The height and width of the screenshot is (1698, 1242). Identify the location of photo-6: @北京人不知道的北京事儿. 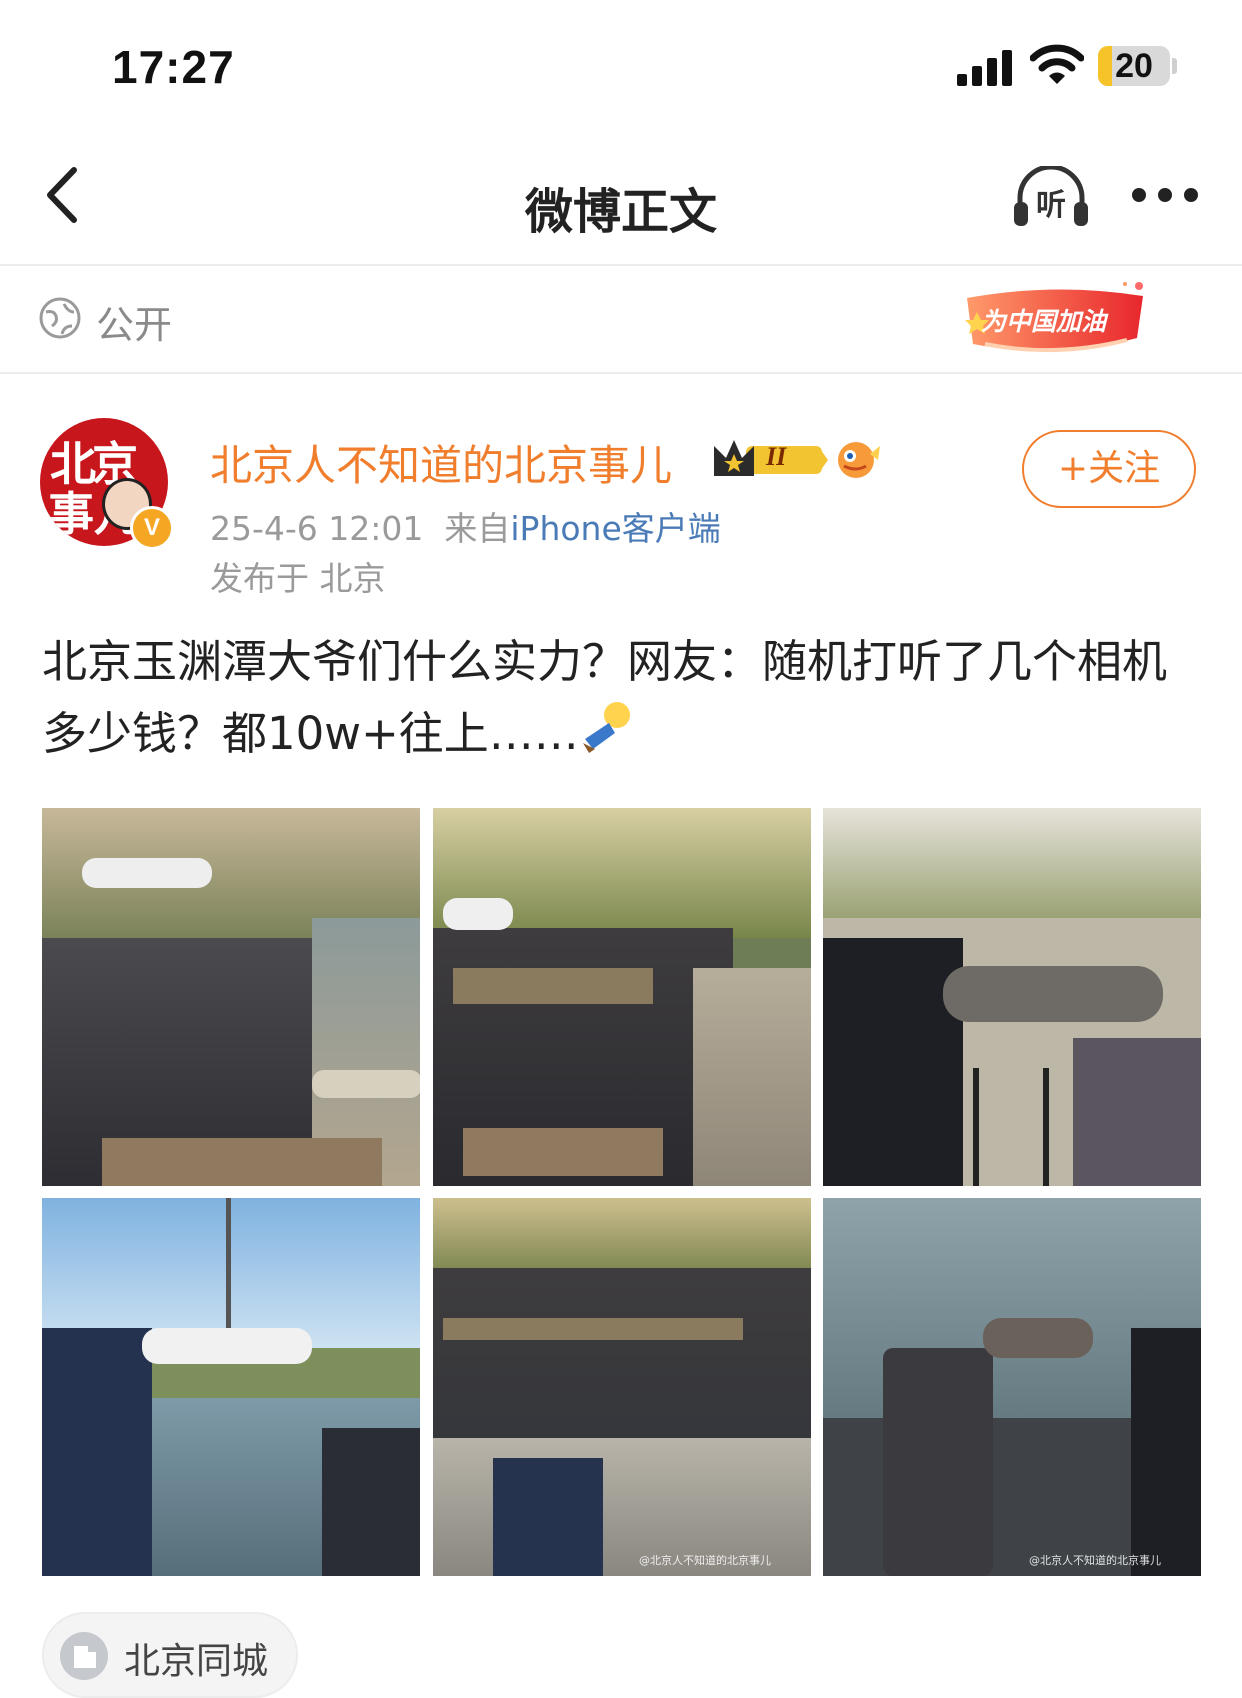
(1012, 1387).